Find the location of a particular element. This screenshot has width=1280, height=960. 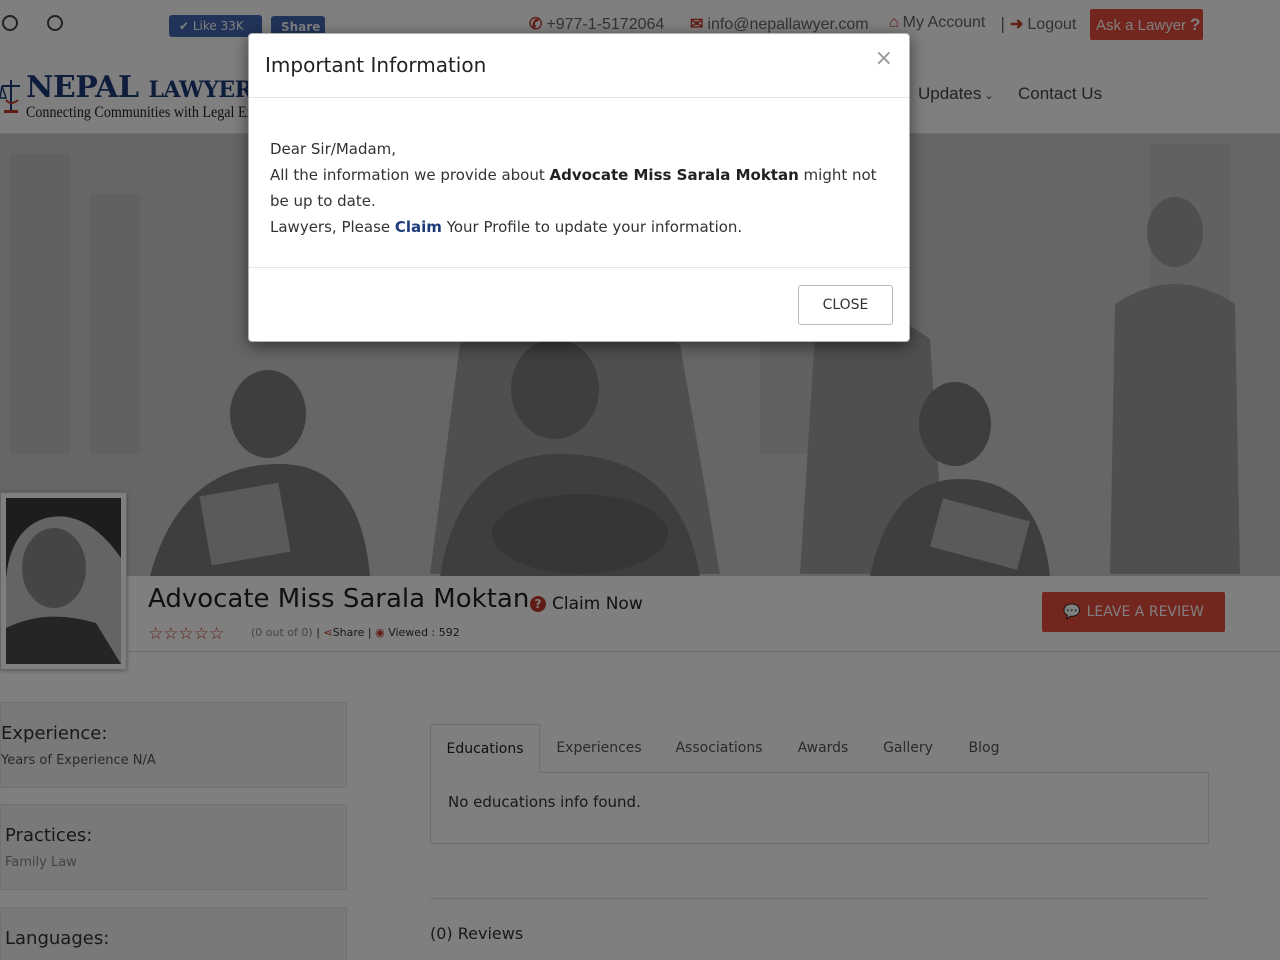

close-icon: × is located at coordinates (884, 59).